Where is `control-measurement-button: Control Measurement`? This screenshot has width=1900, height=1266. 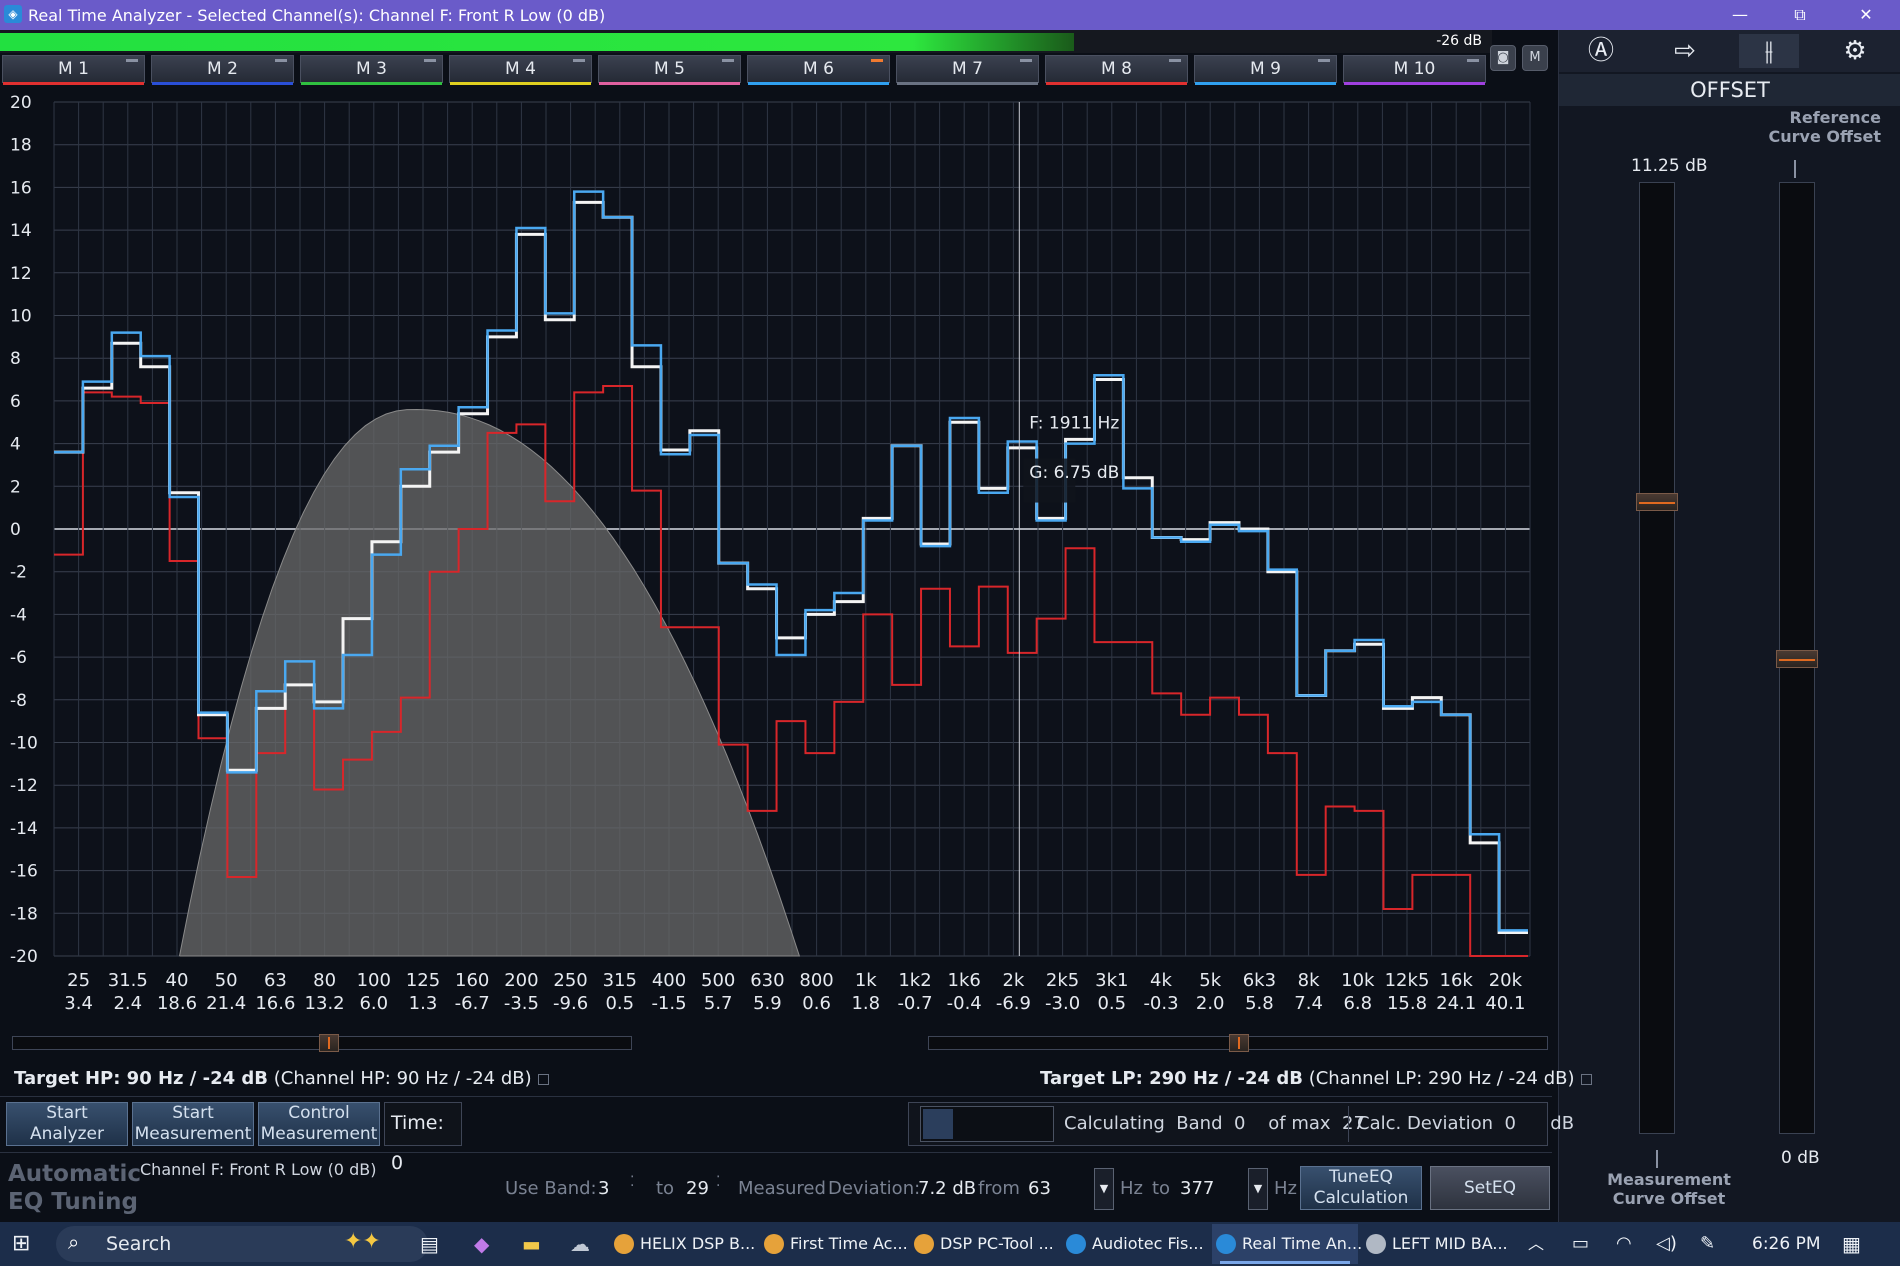 control-measurement-button: Control Measurement is located at coordinates (319, 1124).